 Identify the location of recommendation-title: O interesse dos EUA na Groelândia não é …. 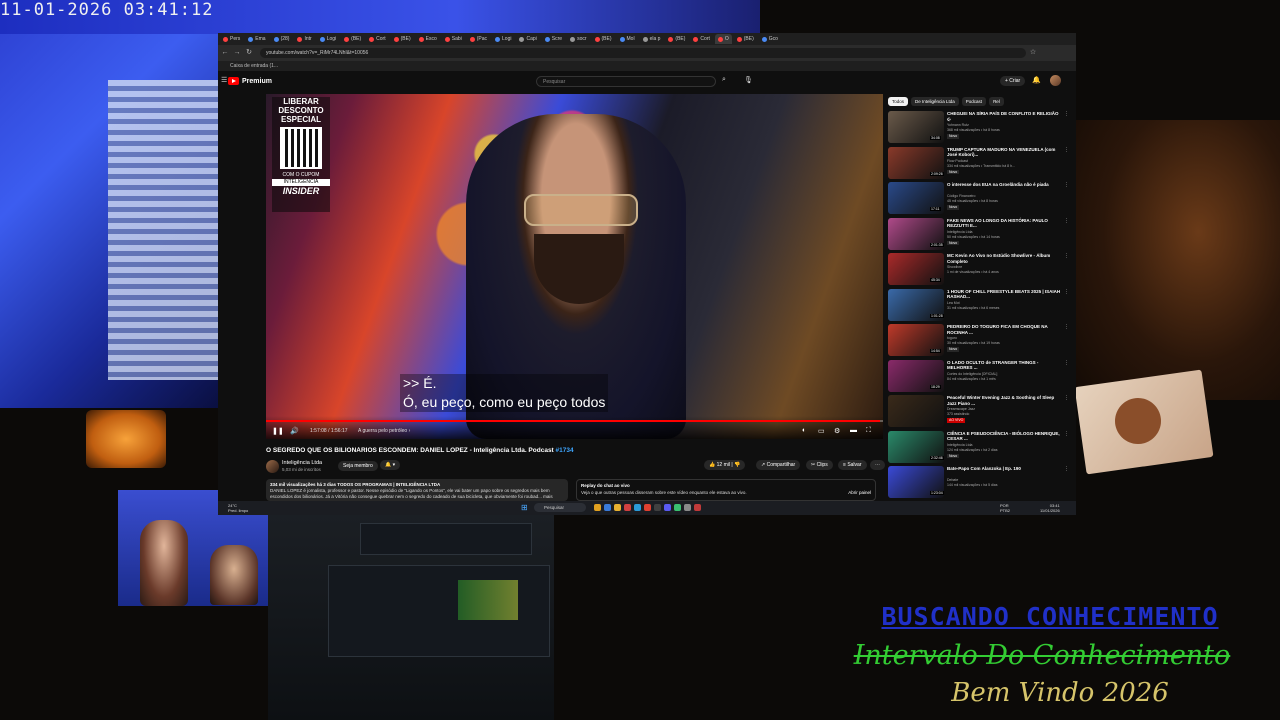
(1004, 185).